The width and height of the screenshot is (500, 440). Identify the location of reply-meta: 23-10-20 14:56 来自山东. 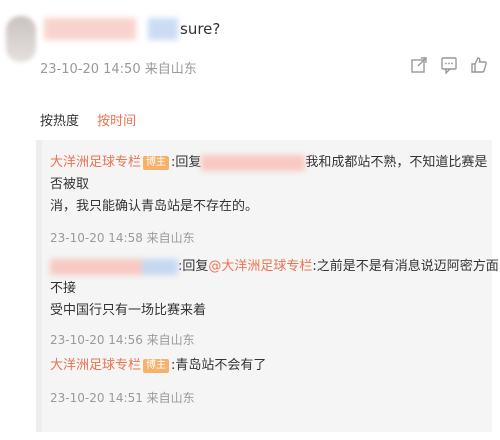
(122, 340).